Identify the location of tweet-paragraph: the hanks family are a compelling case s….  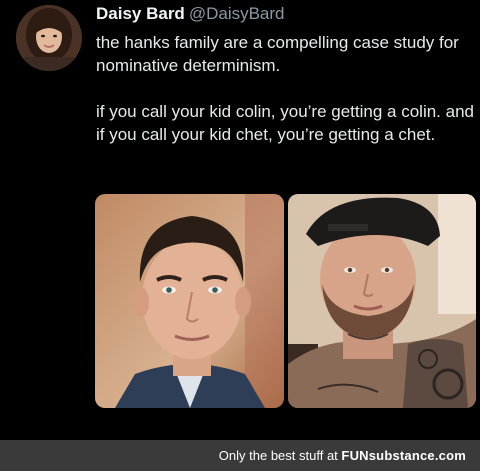
(277, 54).